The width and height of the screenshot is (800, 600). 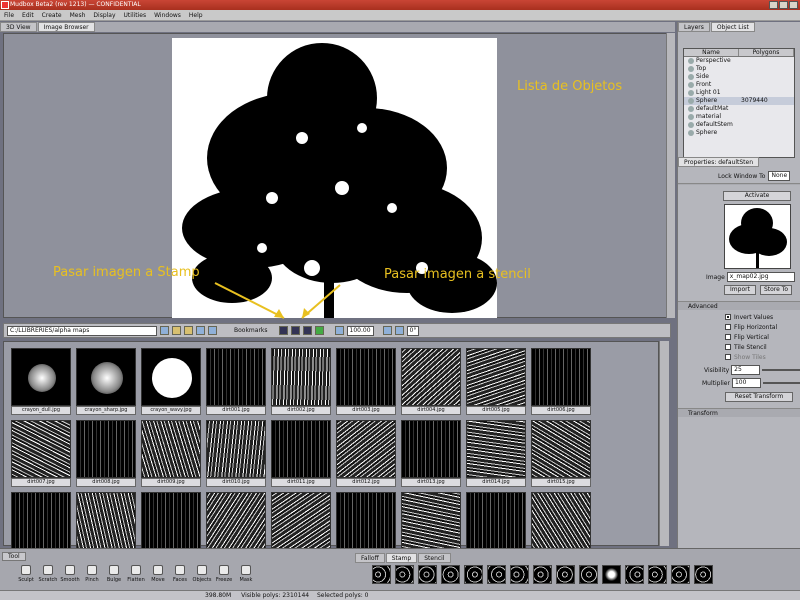 What do you see at coordinates (295, 330) in the screenshot?
I see `set-stencil-icon` at bounding box center [295, 330].